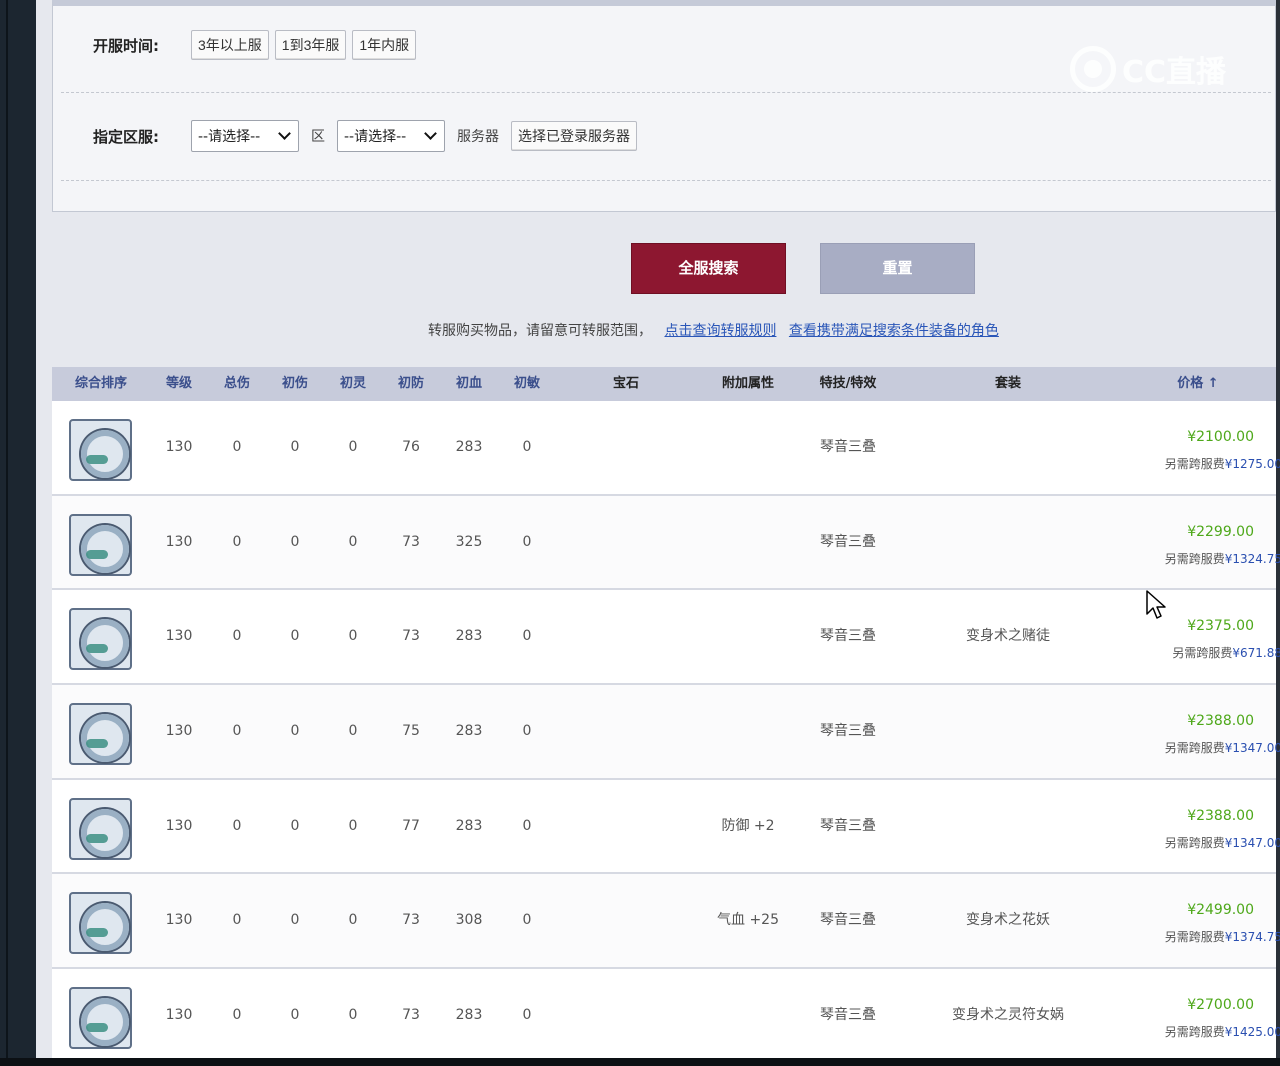  What do you see at coordinates (527, 384) in the screenshot?
I see `sort-base-agility: 初敏` at bounding box center [527, 384].